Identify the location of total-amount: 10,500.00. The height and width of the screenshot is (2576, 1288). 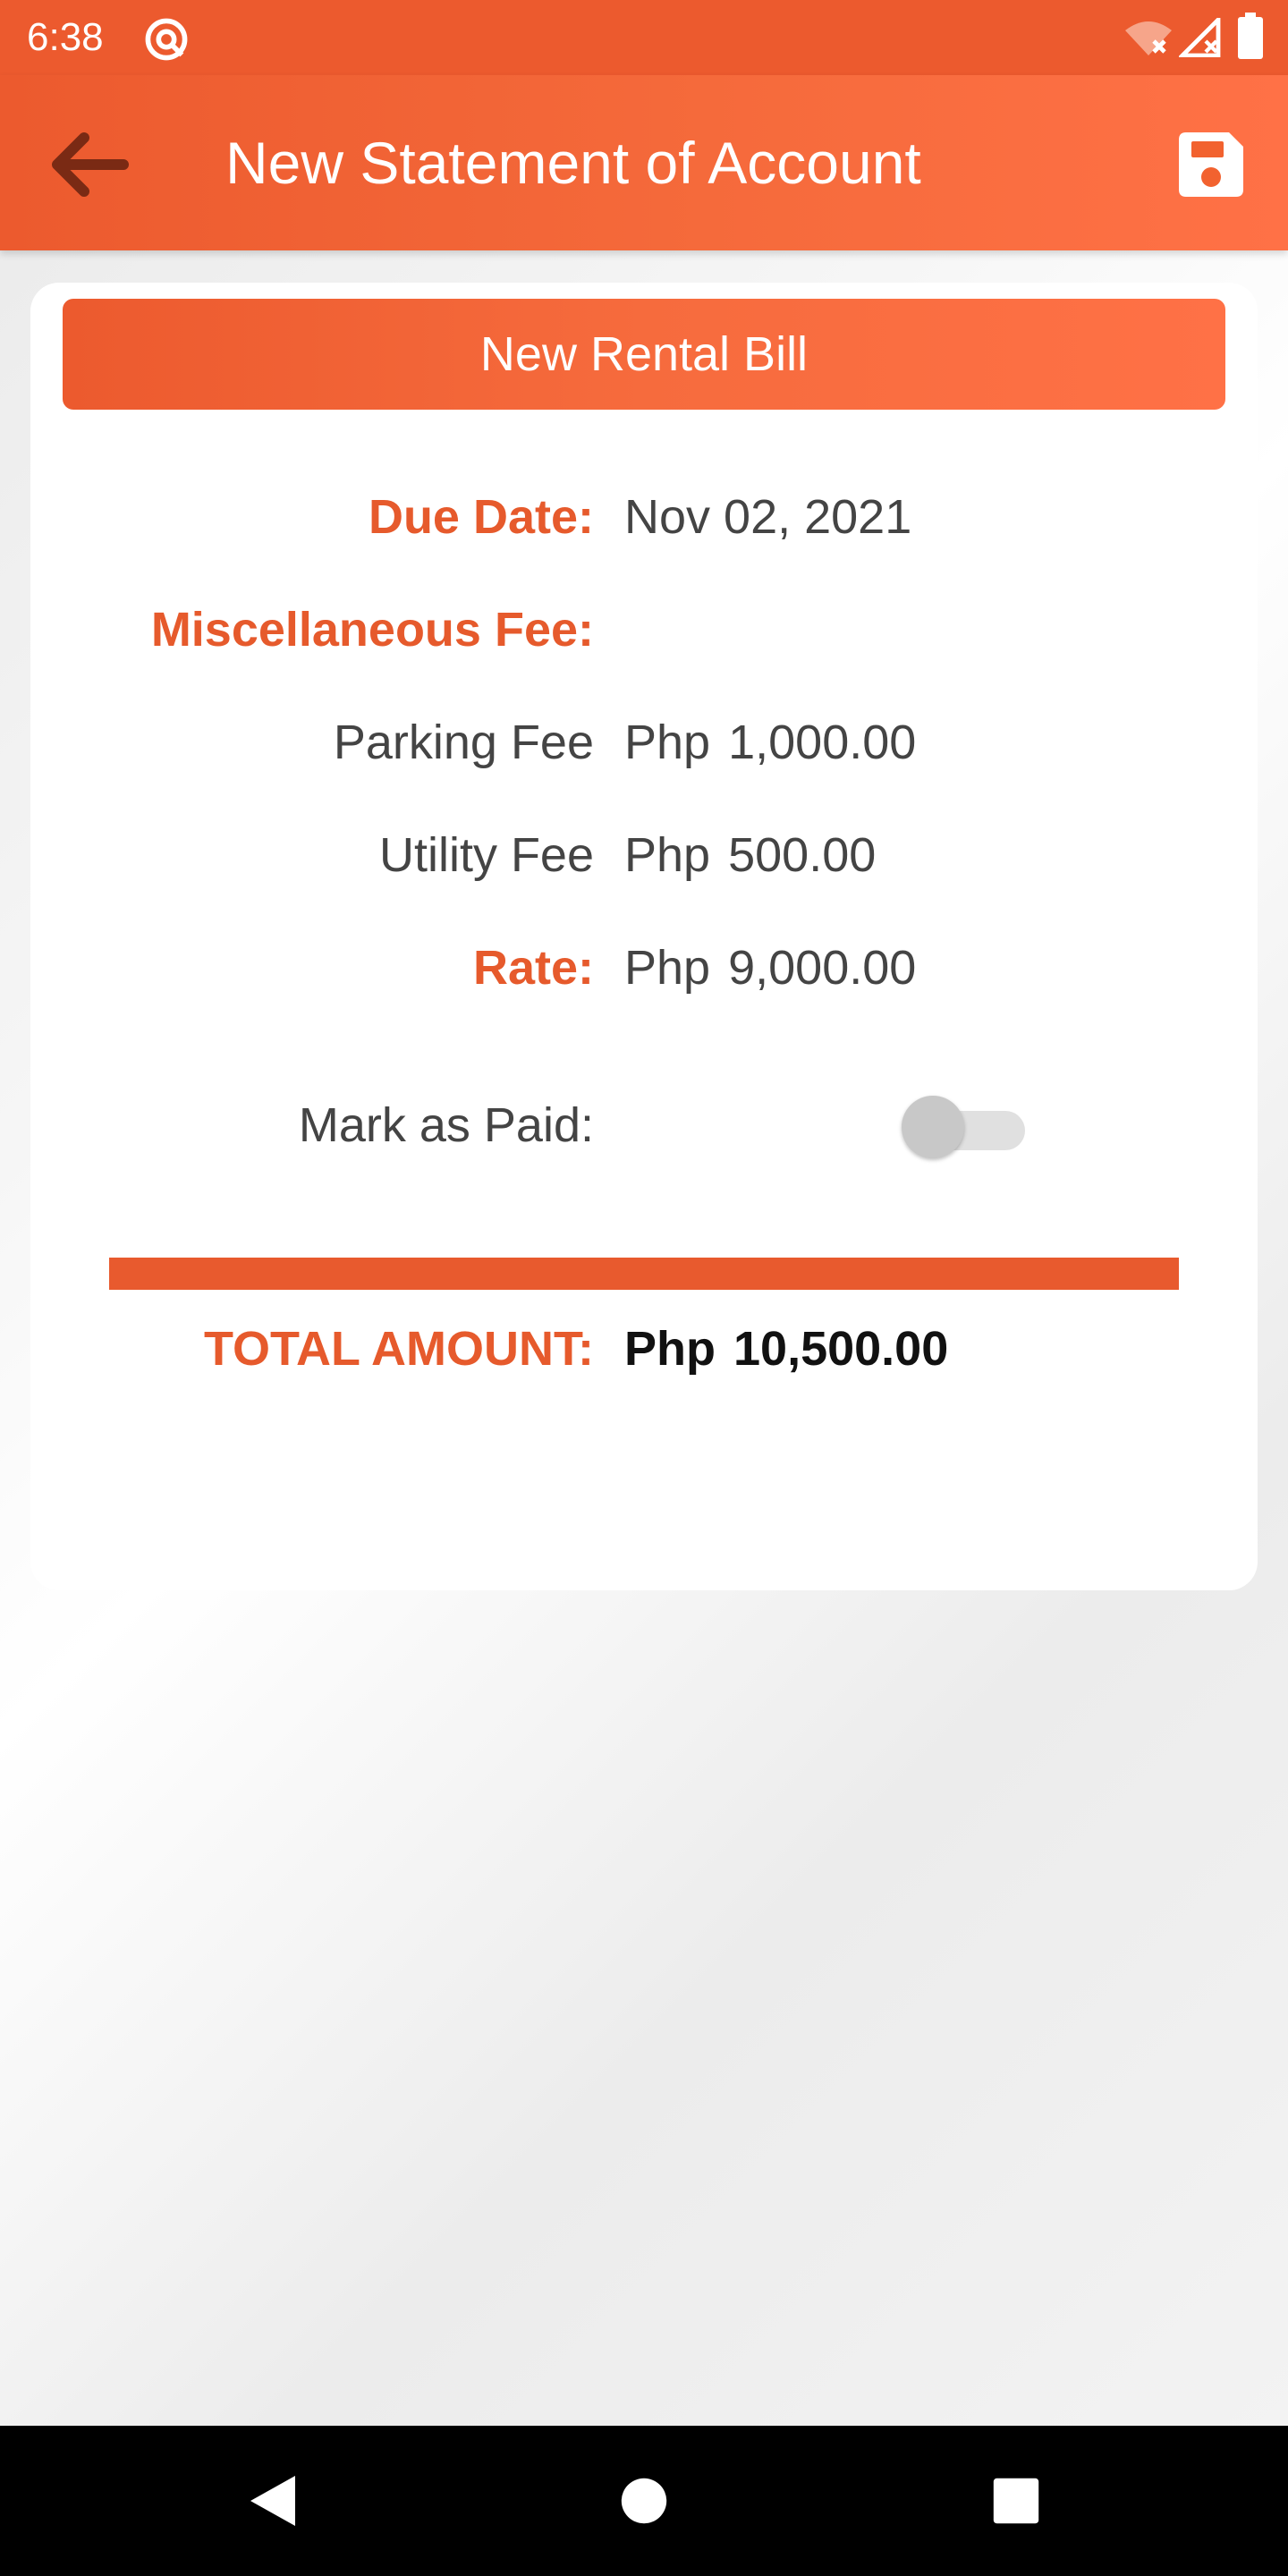
(841, 1349).